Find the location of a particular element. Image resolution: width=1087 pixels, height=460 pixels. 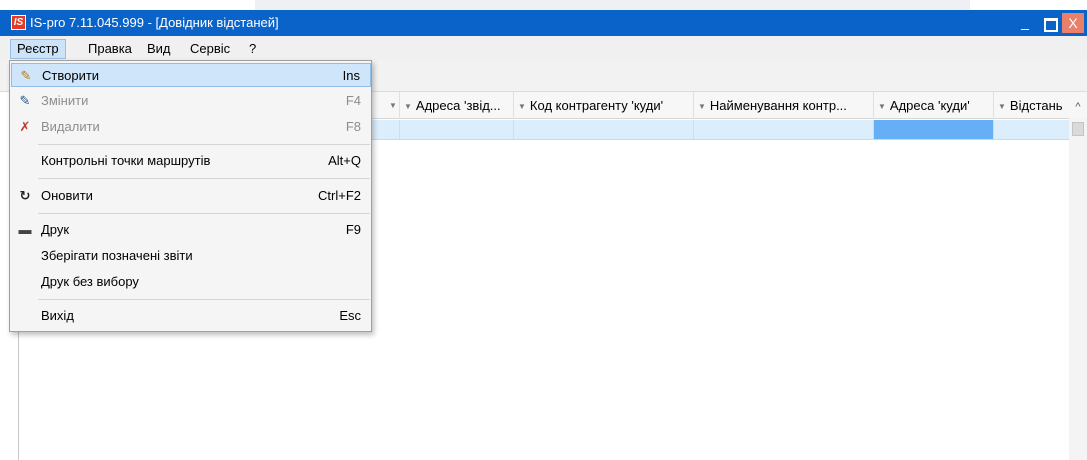

menu-item-delete: ✗ Видалити F8 is located at coordinates (191, 127).